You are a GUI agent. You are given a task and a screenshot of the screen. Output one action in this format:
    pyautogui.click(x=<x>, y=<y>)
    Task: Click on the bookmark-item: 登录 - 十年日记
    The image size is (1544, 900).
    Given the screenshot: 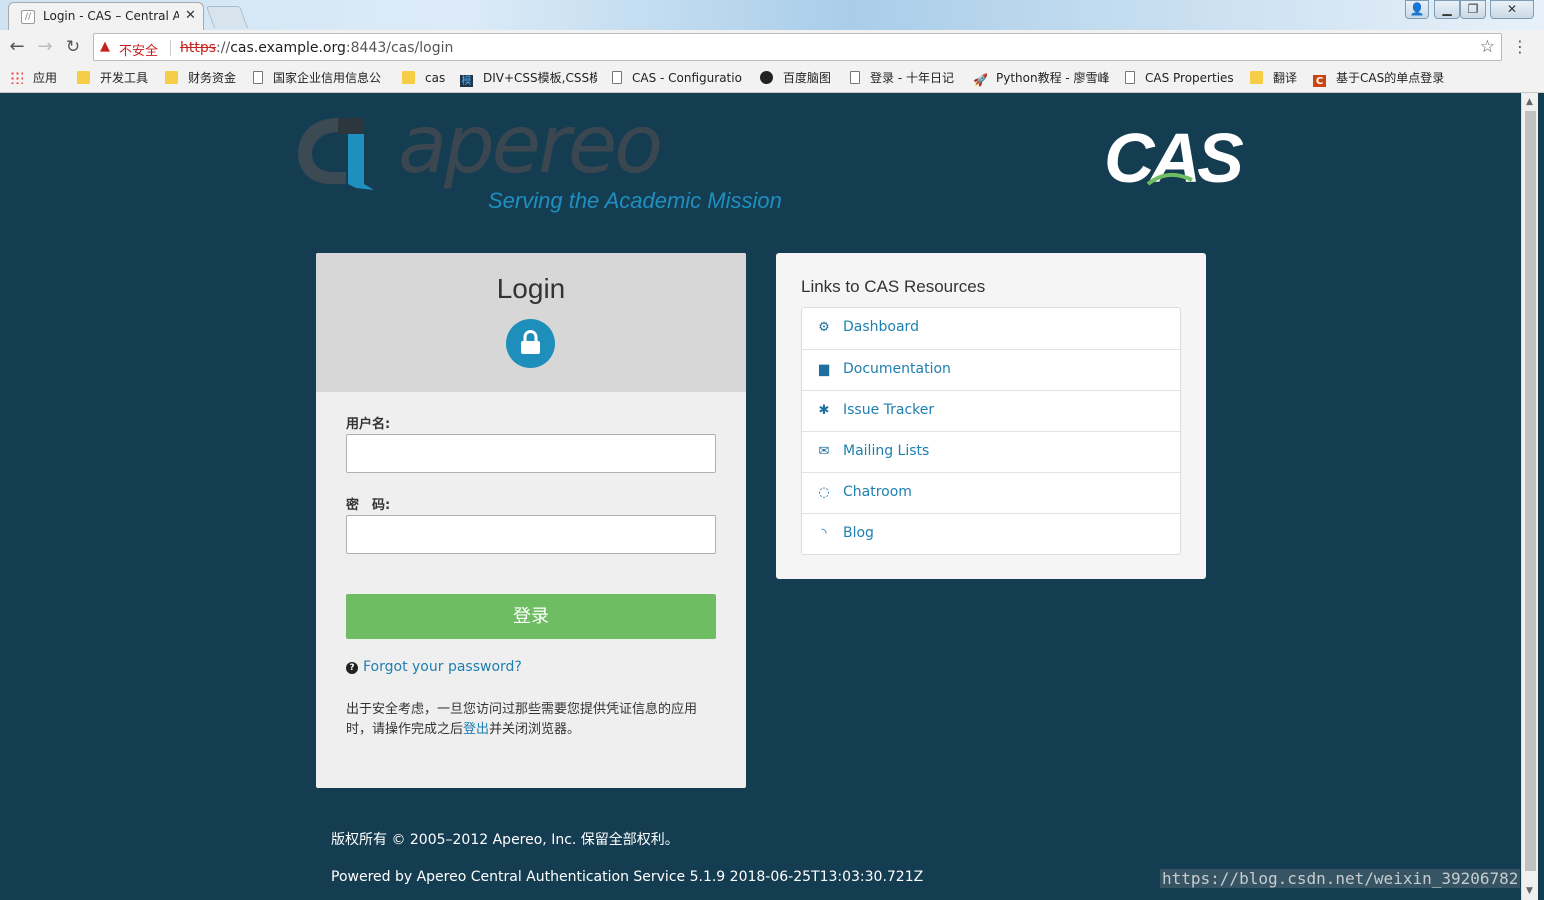 What is the action you would take?
    pyautogui.click(x=907, y=78)
    